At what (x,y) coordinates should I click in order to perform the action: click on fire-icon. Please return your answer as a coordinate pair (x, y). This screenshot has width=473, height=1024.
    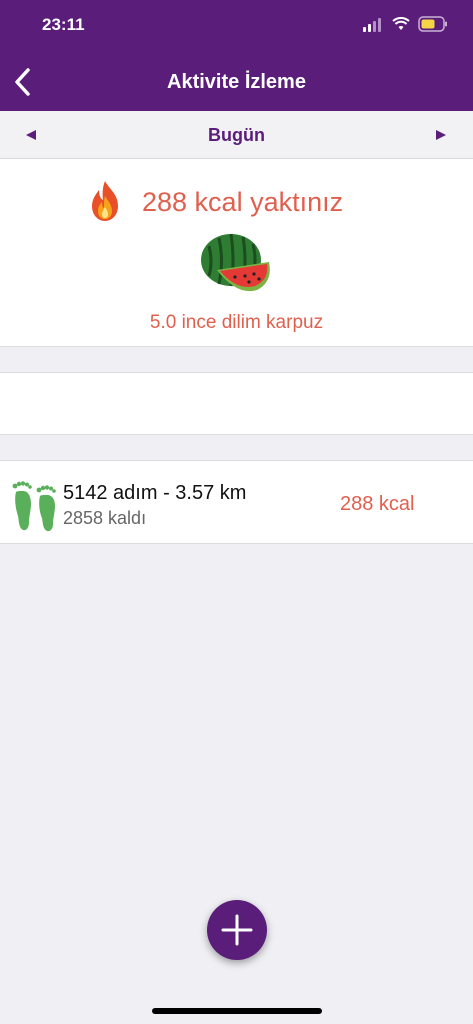
    Looking at the image, I should click on (105, 201).